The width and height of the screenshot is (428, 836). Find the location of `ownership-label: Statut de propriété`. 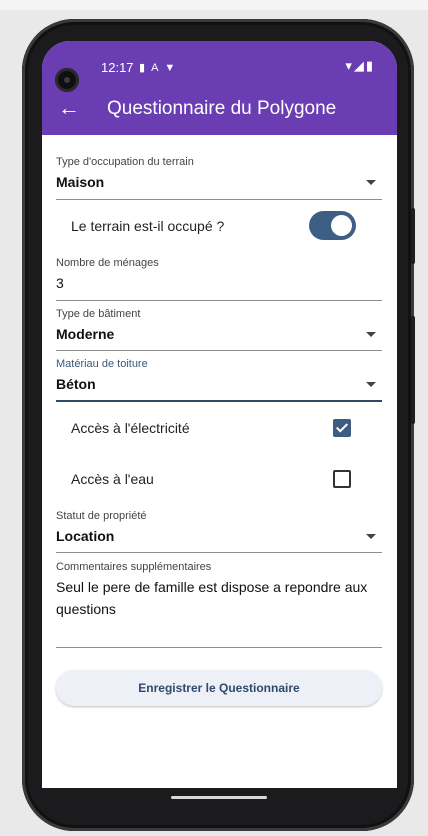

ownership-label: Statut de propriété is located at coordinates (101, 516).